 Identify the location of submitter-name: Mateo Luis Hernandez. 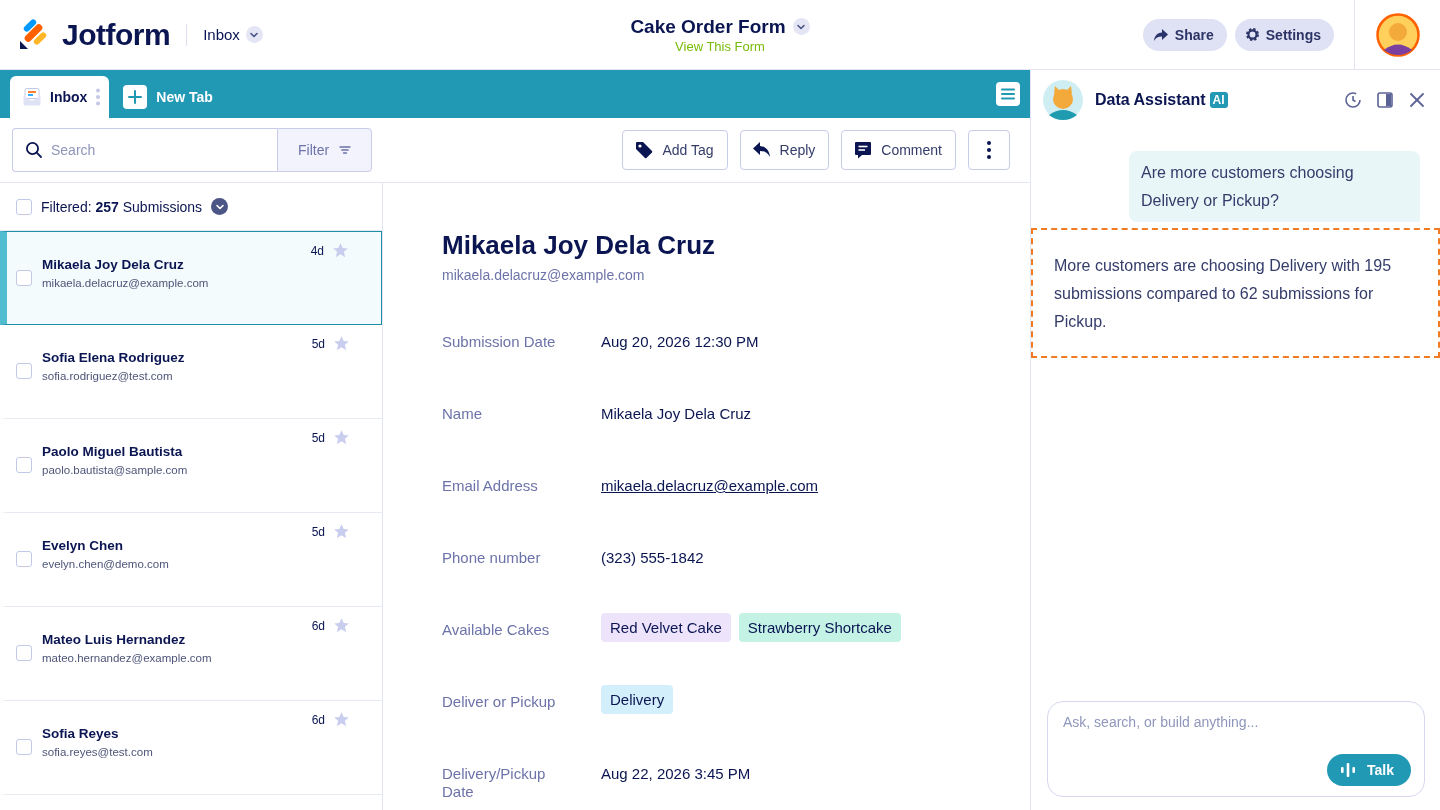
(114, 639).